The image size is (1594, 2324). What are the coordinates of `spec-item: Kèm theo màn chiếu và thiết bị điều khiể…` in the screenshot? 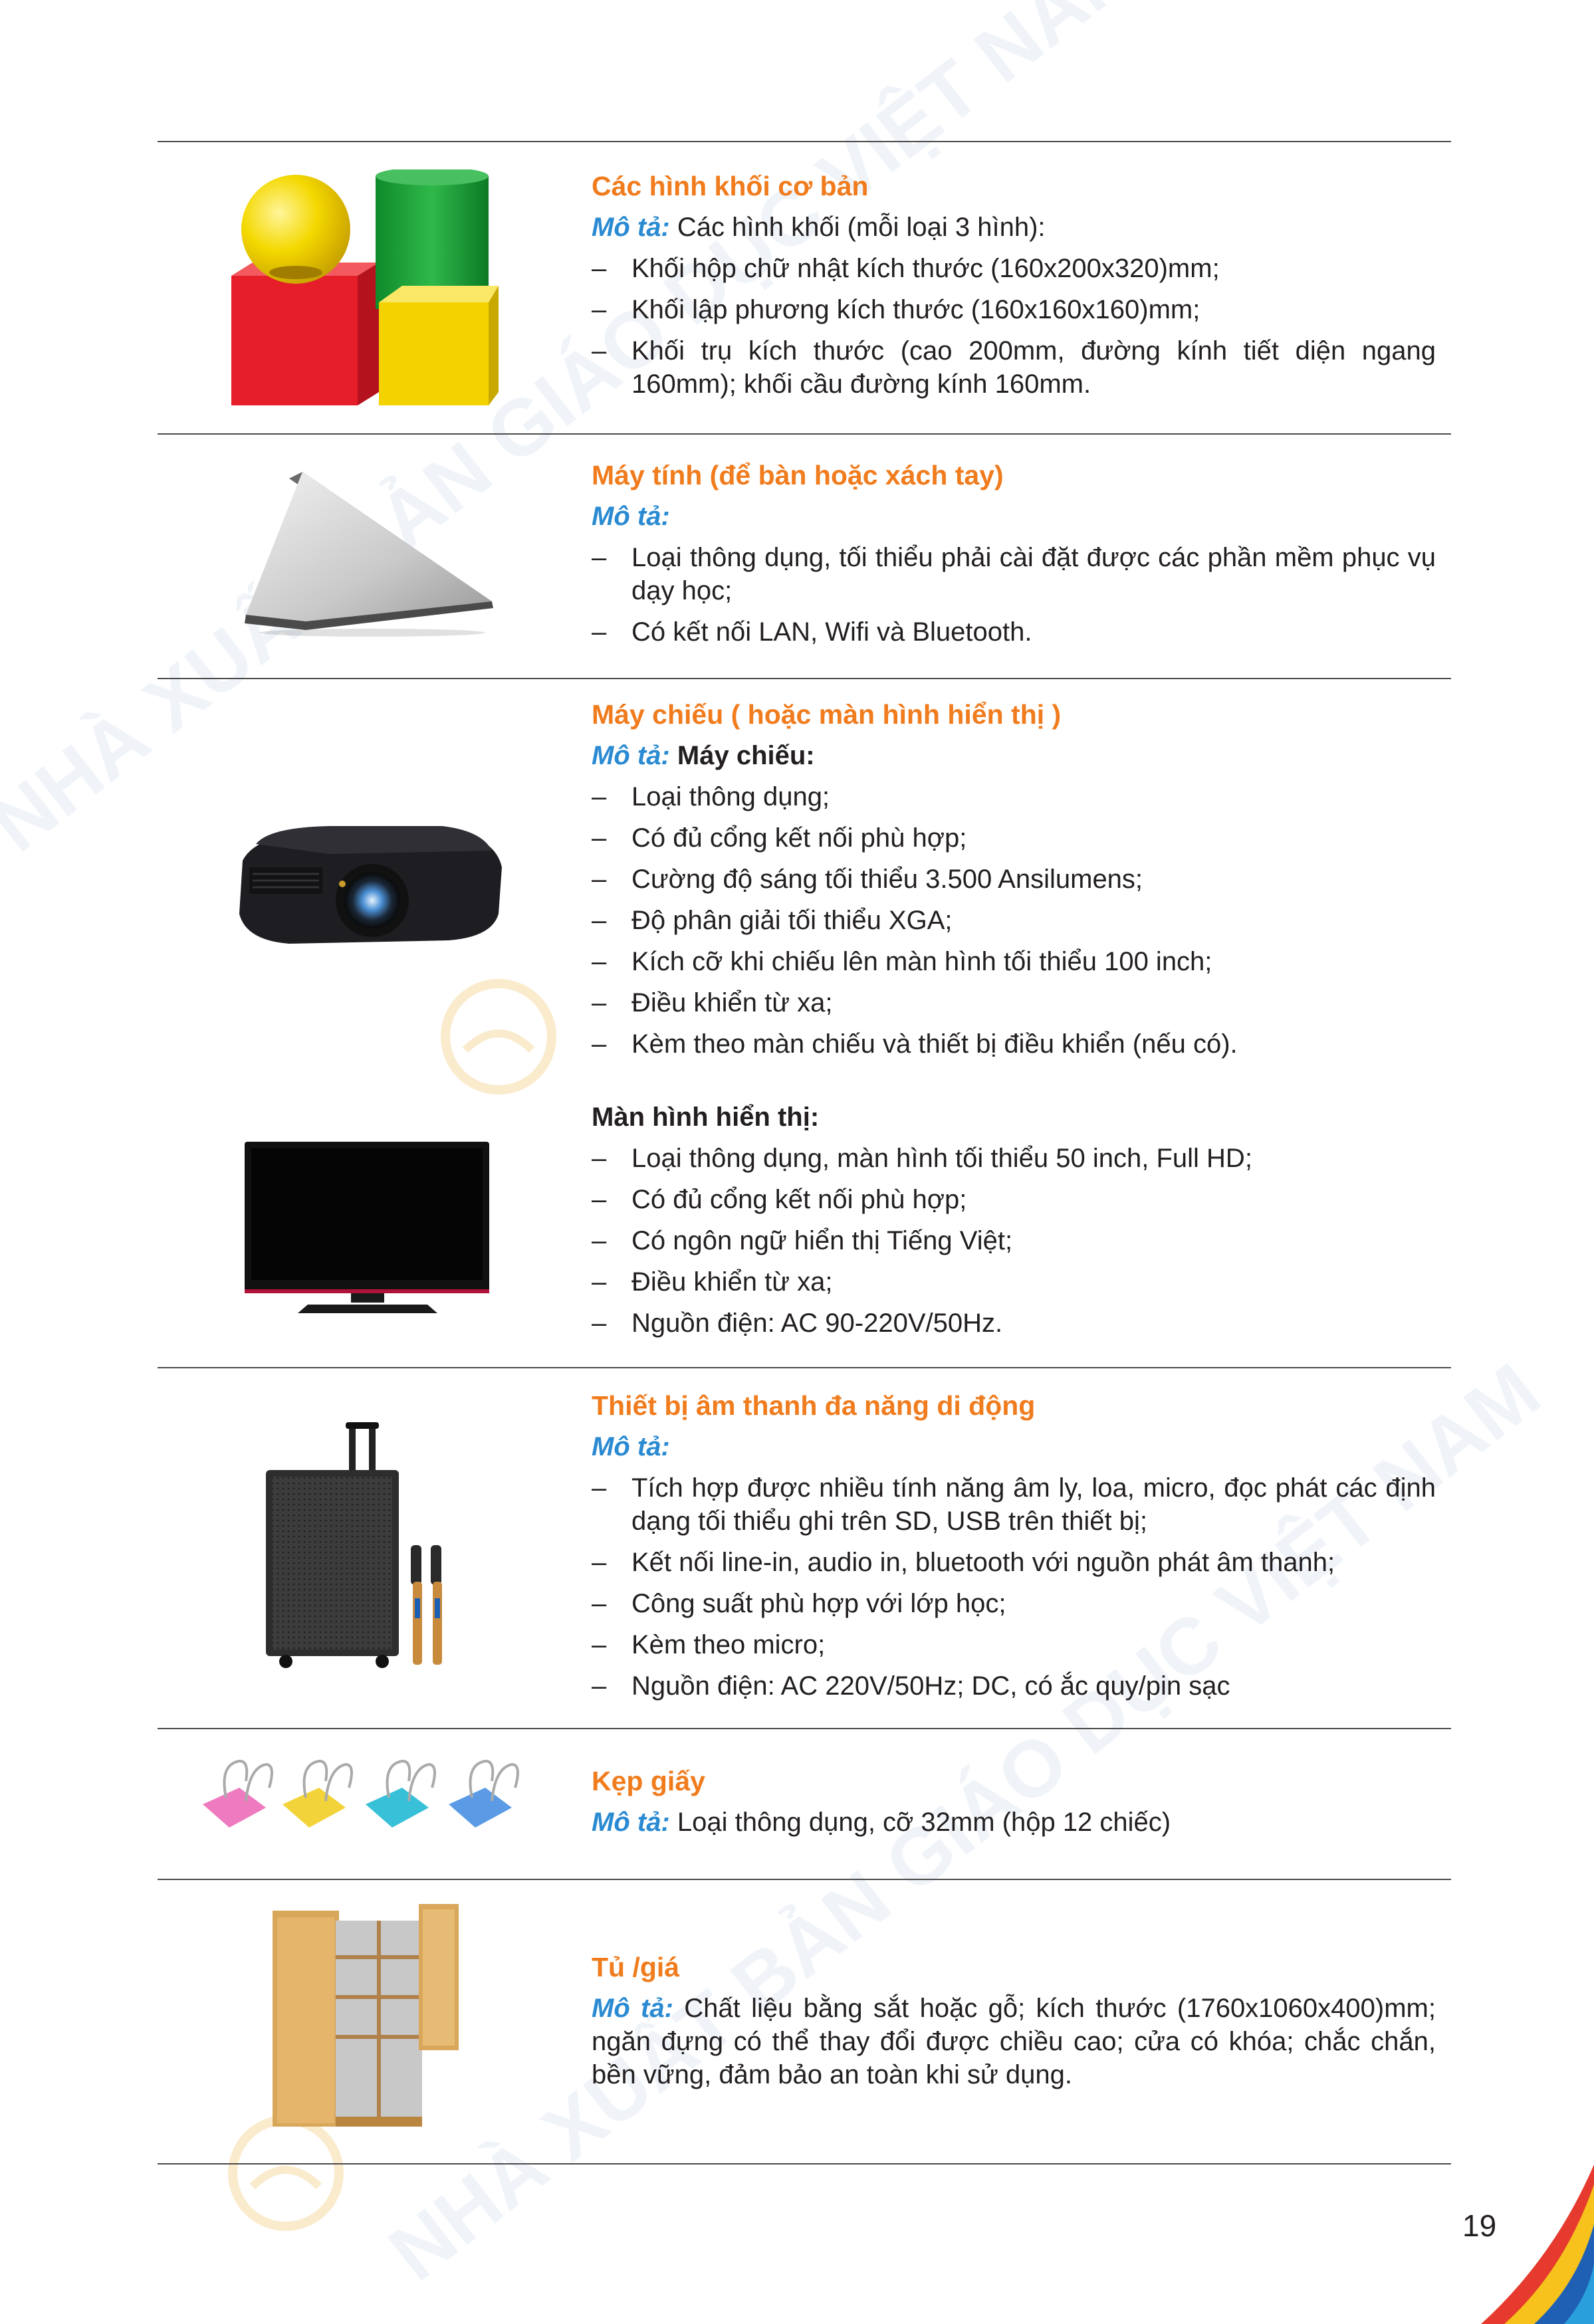 It's located at (1014, 1044).